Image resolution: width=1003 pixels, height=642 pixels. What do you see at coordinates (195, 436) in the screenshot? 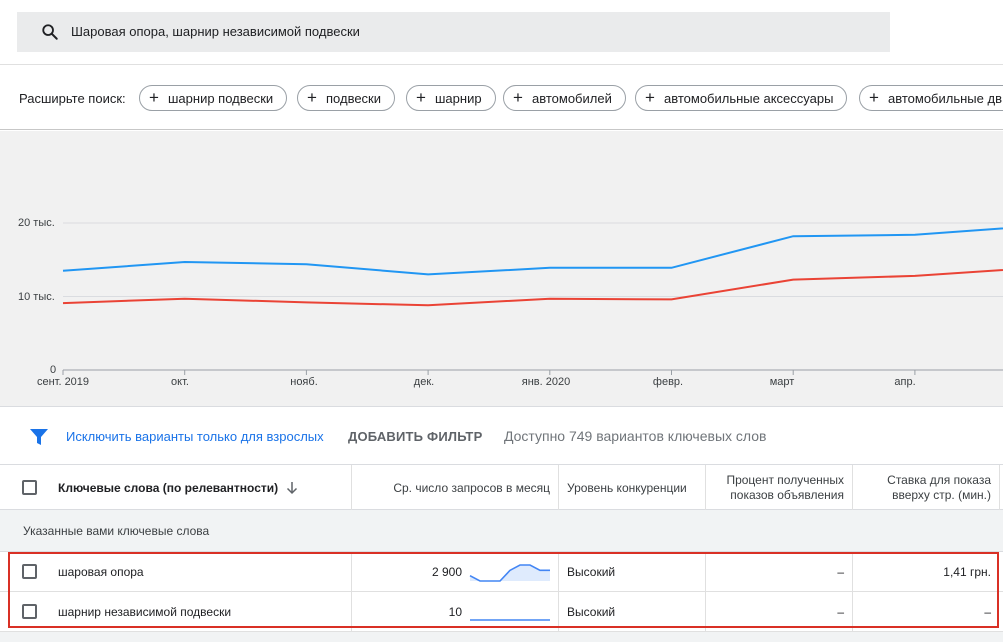
I see `exclude-adult-link: Исключить варианты только для взрослых` at bounding box center [195, 436].